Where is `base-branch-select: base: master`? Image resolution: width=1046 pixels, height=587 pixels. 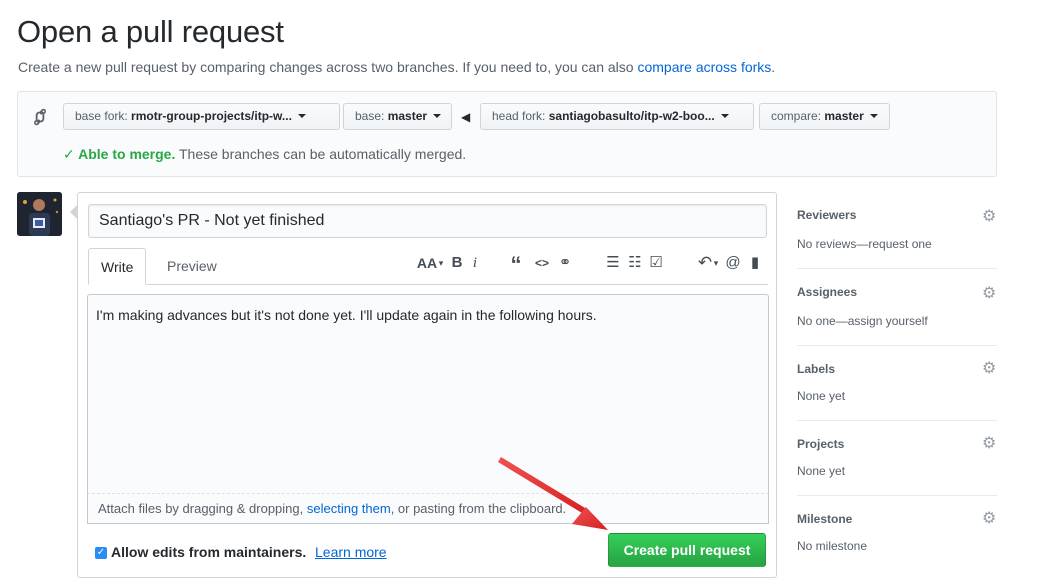
base-branch-select: base: master is located at coordinates (397, 116).